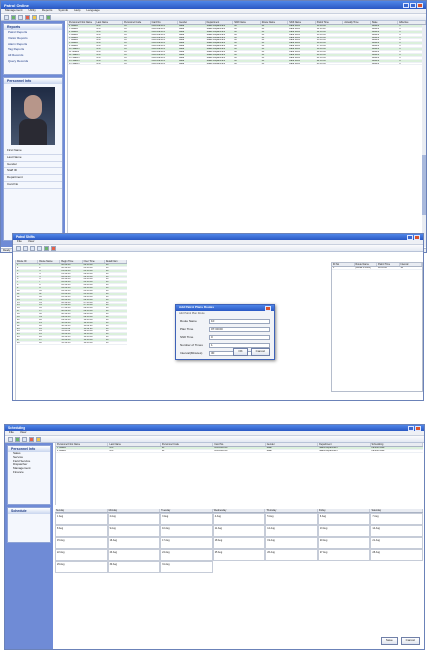 This screenshot has height=651, width=427. I want to click on first-icon, so click(18, 248).